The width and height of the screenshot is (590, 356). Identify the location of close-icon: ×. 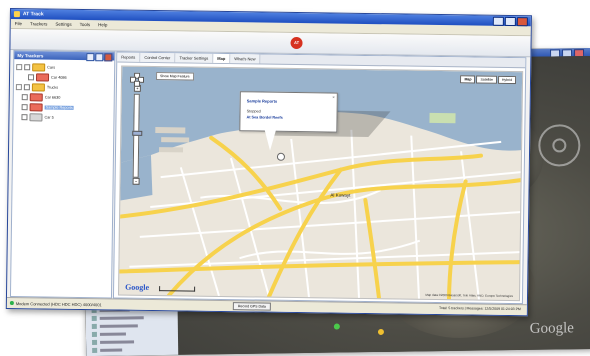
(333, 97).